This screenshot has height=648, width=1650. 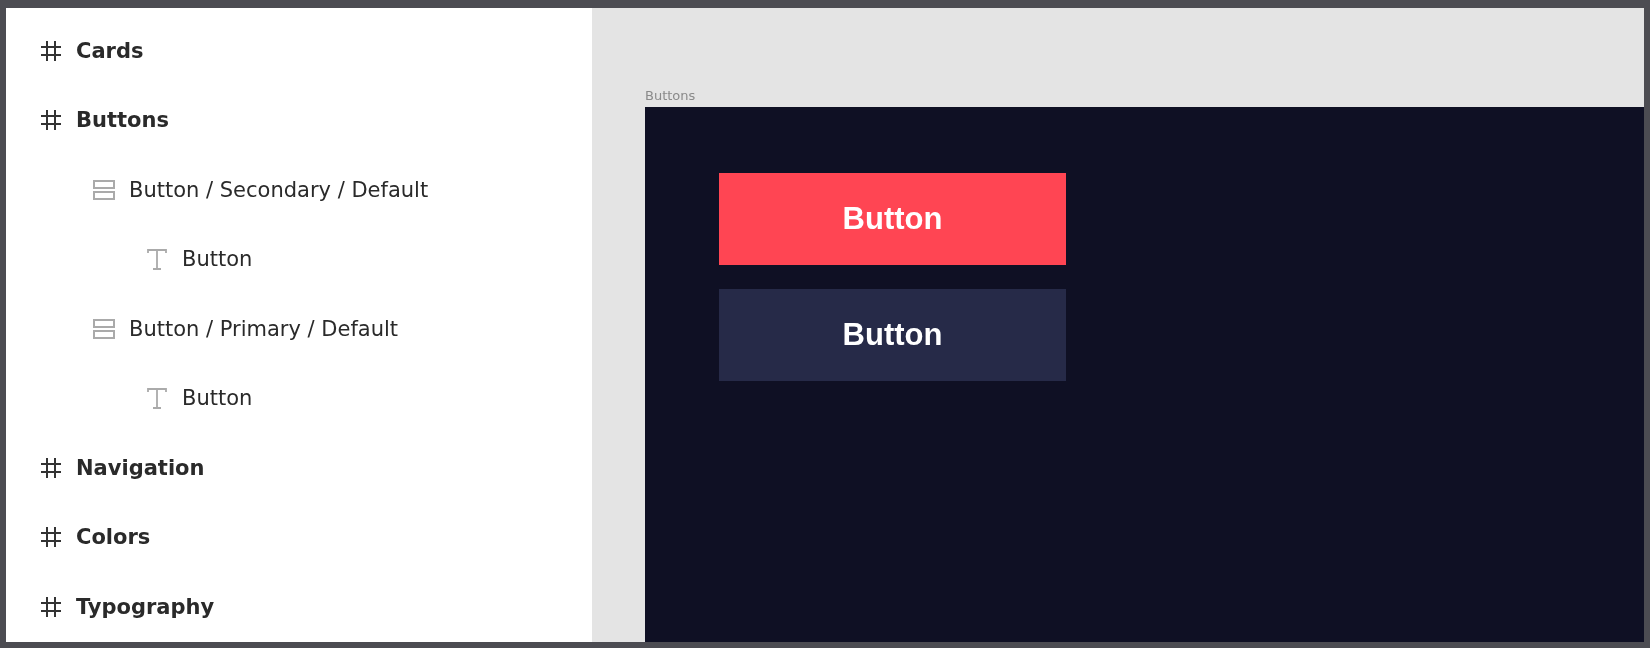 I want to click on layer-item: Button / Secondary / Default, so click(x=279, y=189).